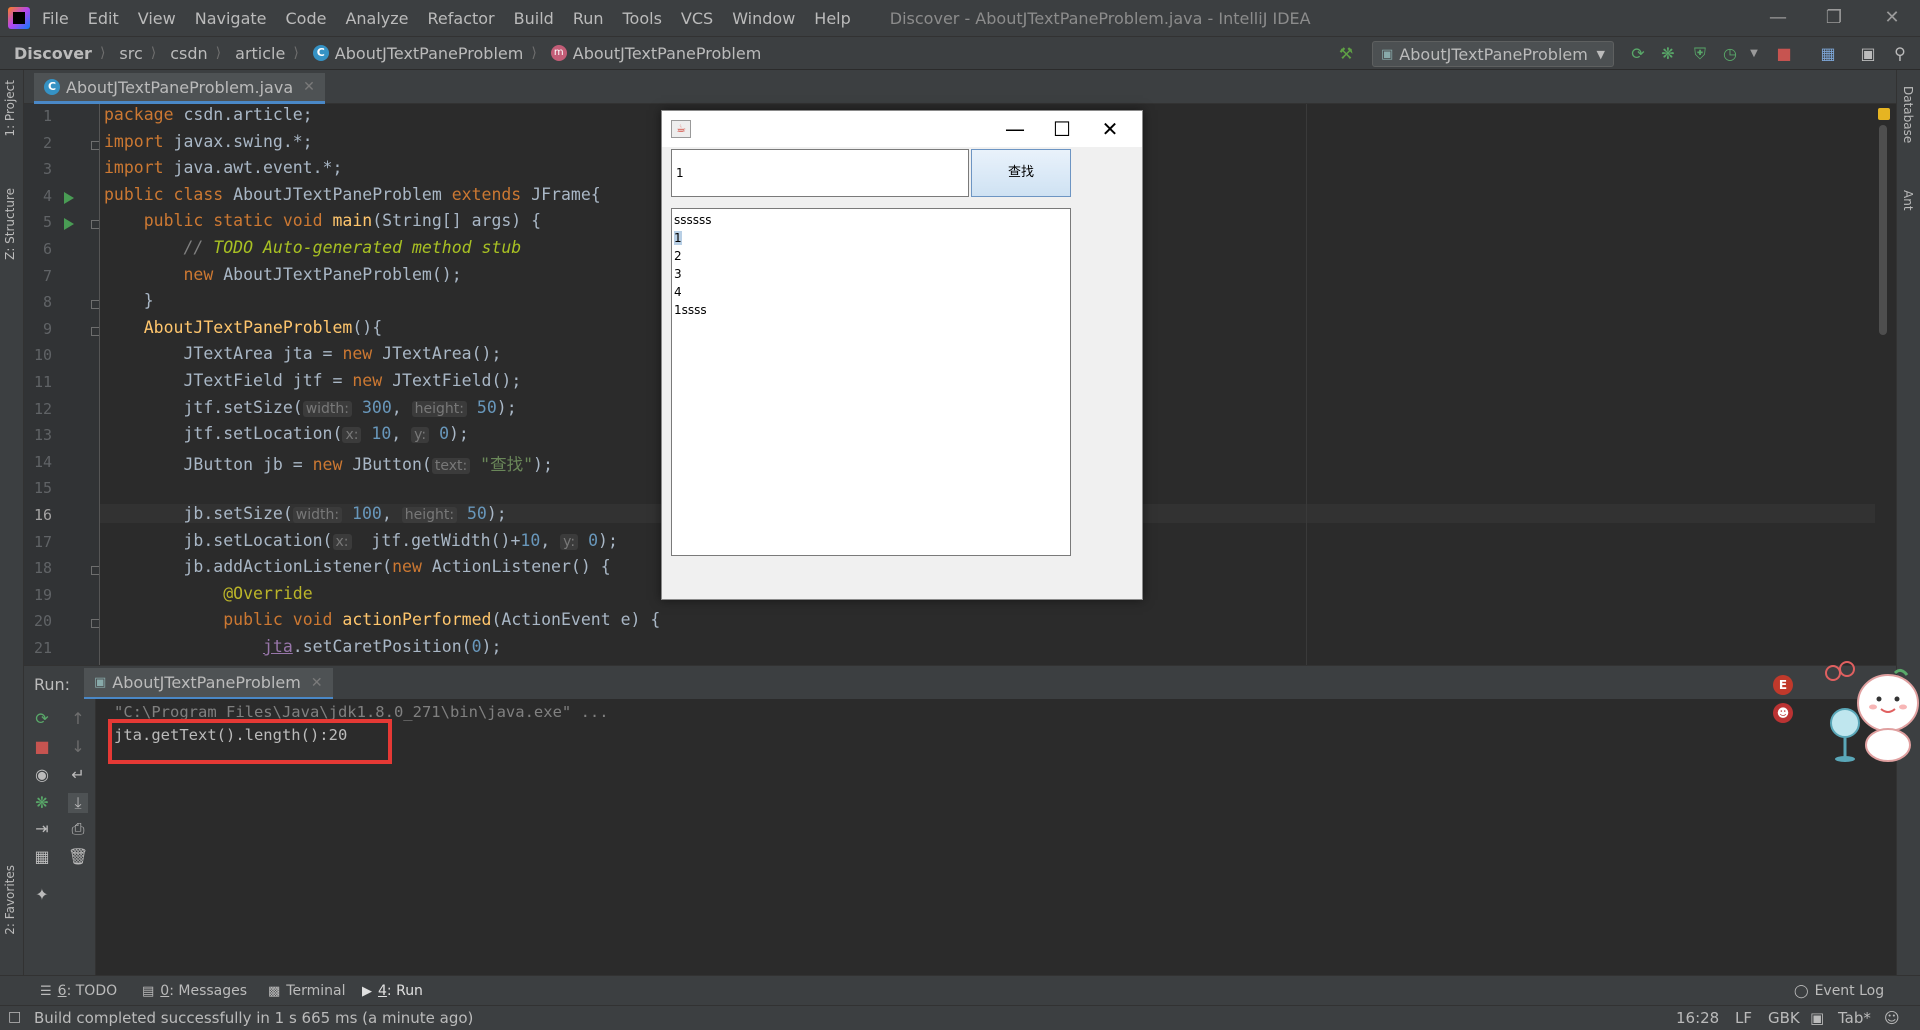 The image size is (1920, 1030). I want to click on line-separator: LF, so click(1743, 1018).